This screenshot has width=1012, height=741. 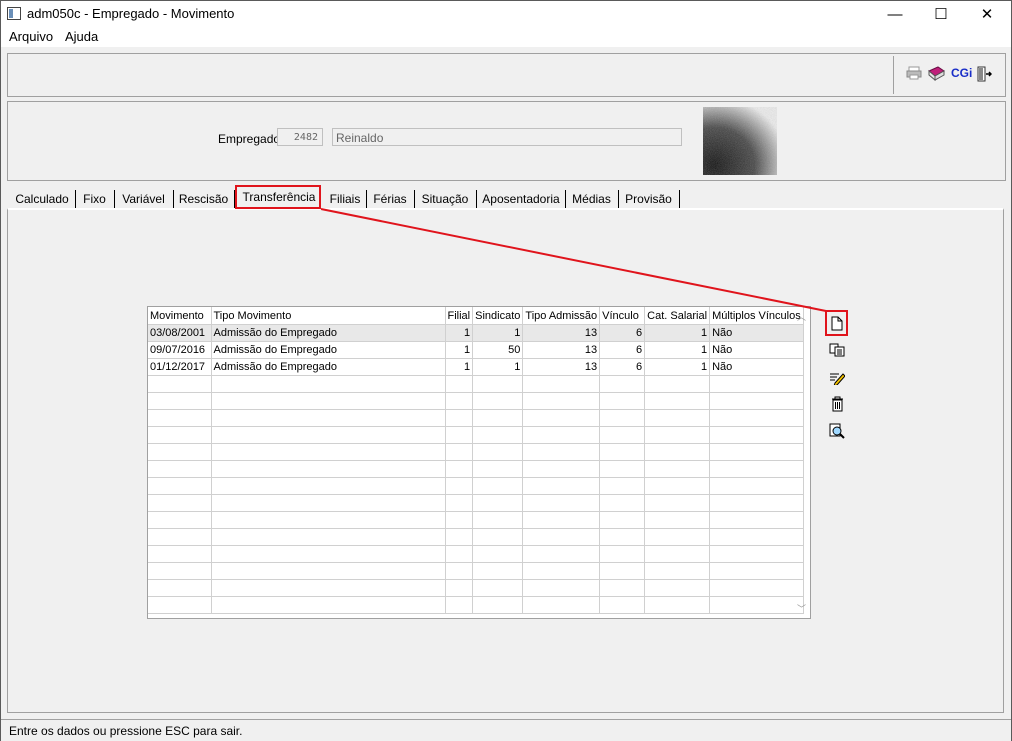 I want to click on tab-filiais: Filiais, so click(x=345, y=198).